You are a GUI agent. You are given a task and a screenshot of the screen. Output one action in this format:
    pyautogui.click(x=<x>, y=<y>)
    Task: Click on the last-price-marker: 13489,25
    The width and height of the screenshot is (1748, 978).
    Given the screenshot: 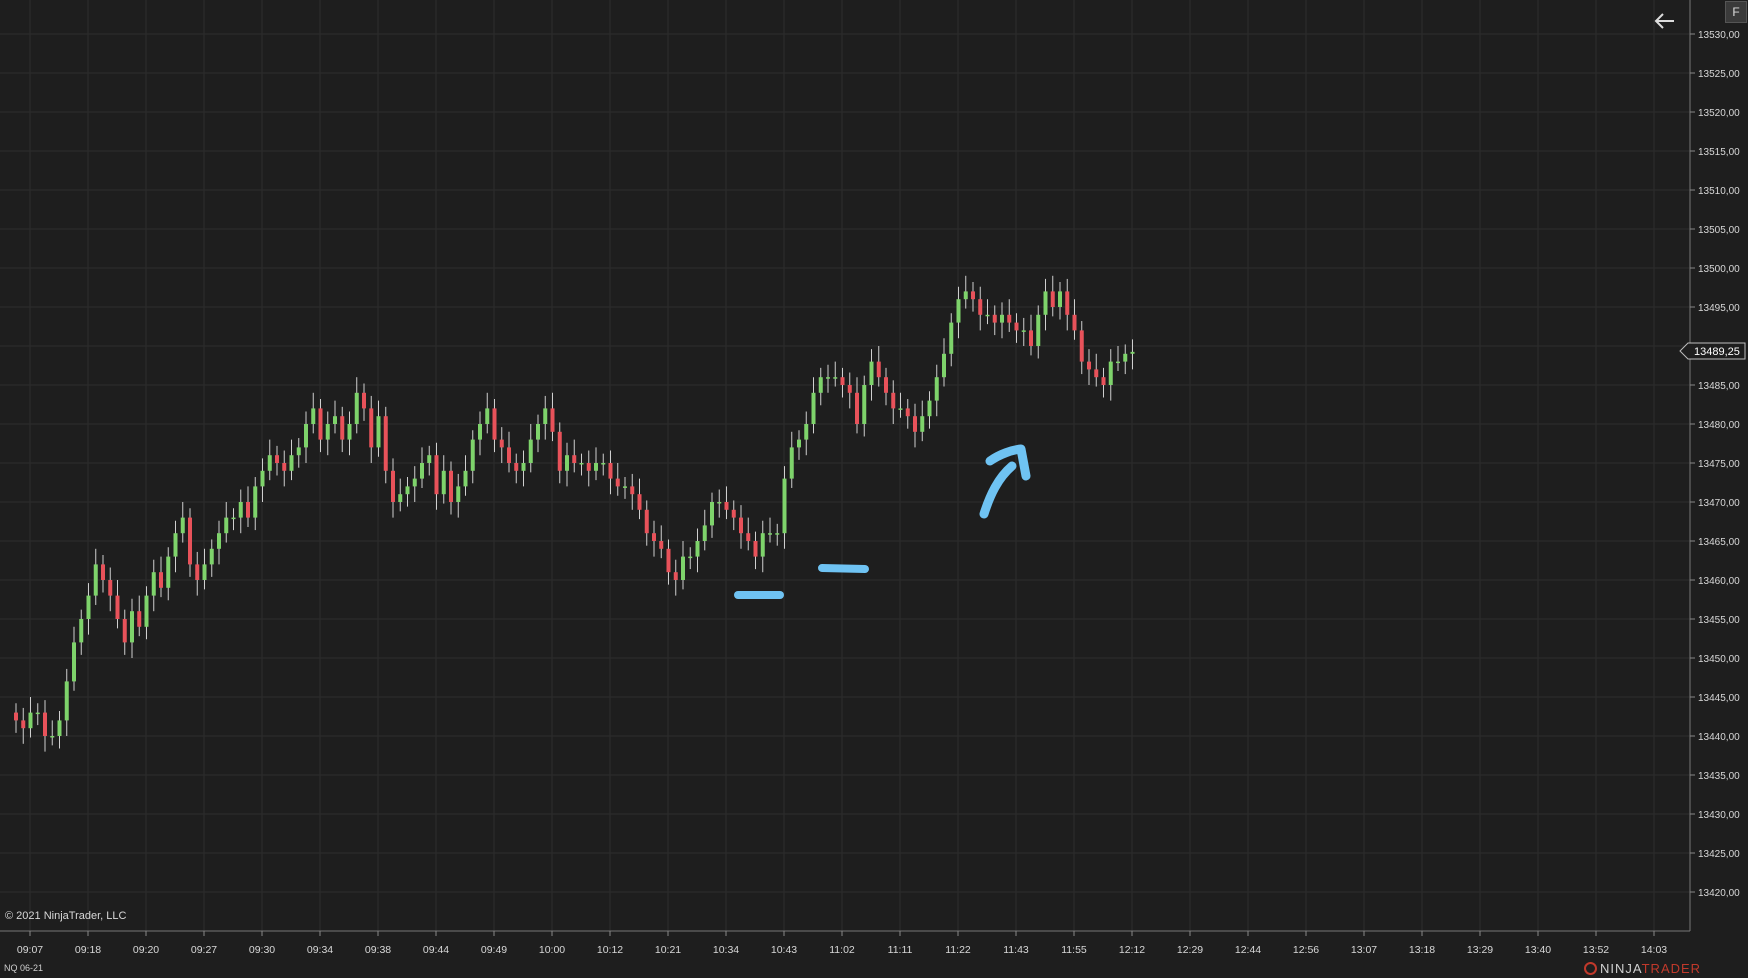 What is the action you would take?
    pyautogui.click(x=1712, y=351)
    